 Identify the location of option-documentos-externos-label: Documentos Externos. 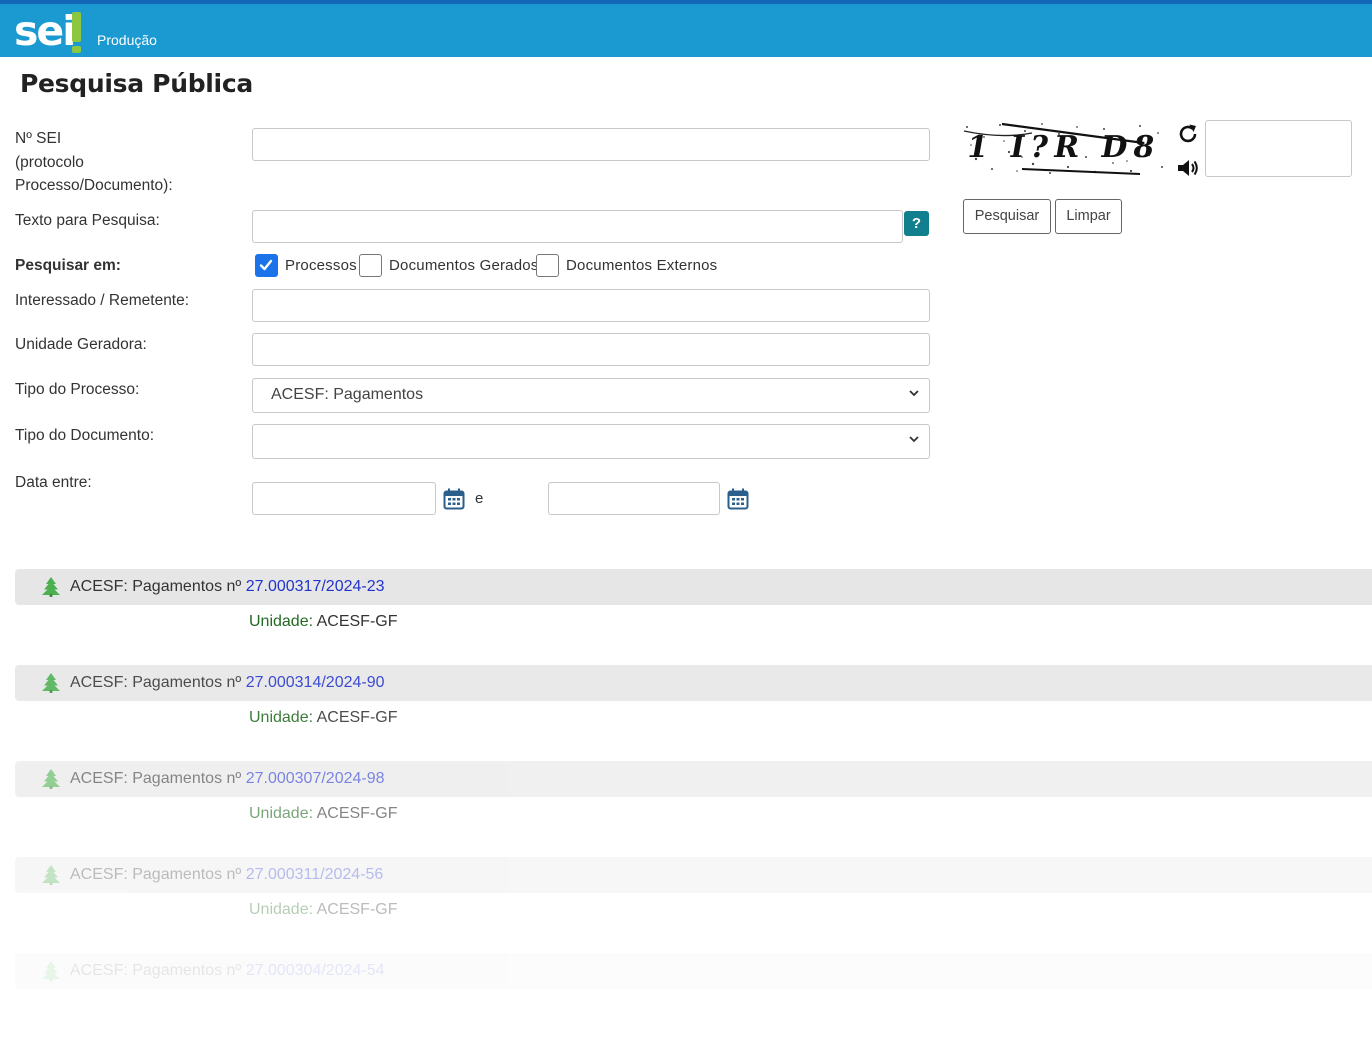
(641, 265).